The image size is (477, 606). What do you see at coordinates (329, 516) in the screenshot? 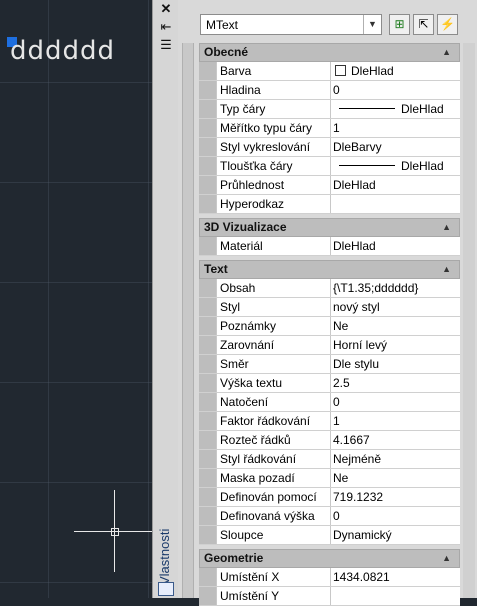
I see `property-row: Definovaná výška 0` at bounding box center [329, 516].